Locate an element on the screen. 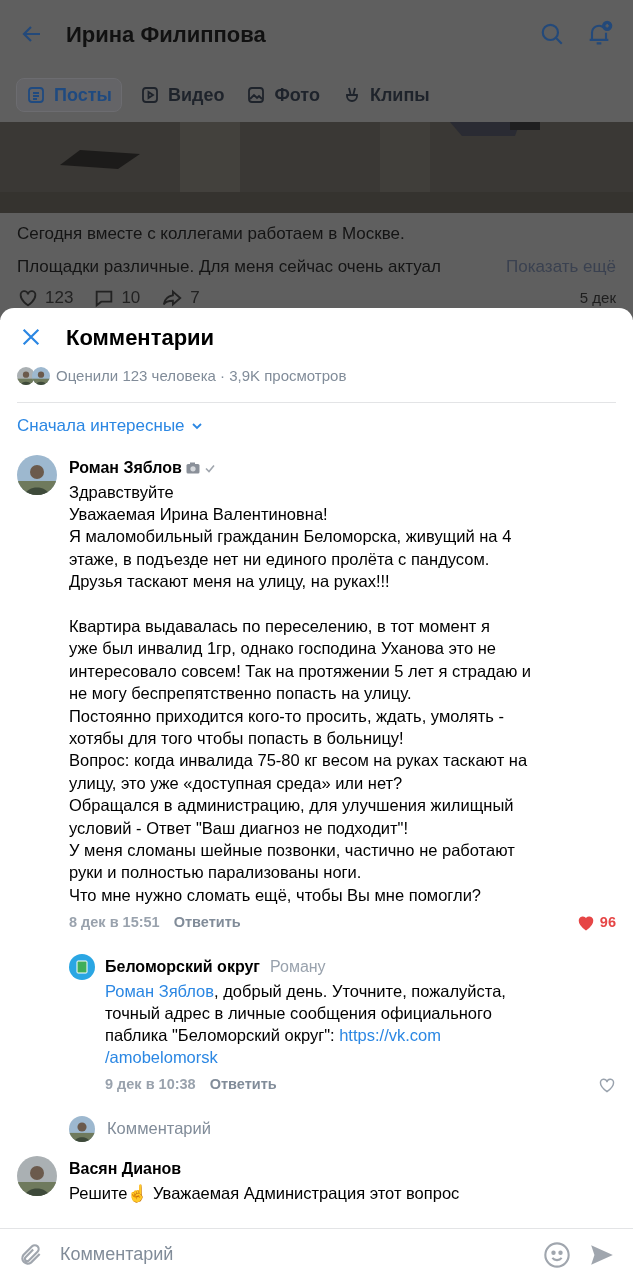 The height and width of the screenshot is (1280, 633). reply-text: Роман Зяблов, добрый день. Уточните, пожалуйста, точный адрес в личные сообщения официального паблика "Беломорский округ": https://vk.com /amobelomorsk is located at coordinates (306, 1024).